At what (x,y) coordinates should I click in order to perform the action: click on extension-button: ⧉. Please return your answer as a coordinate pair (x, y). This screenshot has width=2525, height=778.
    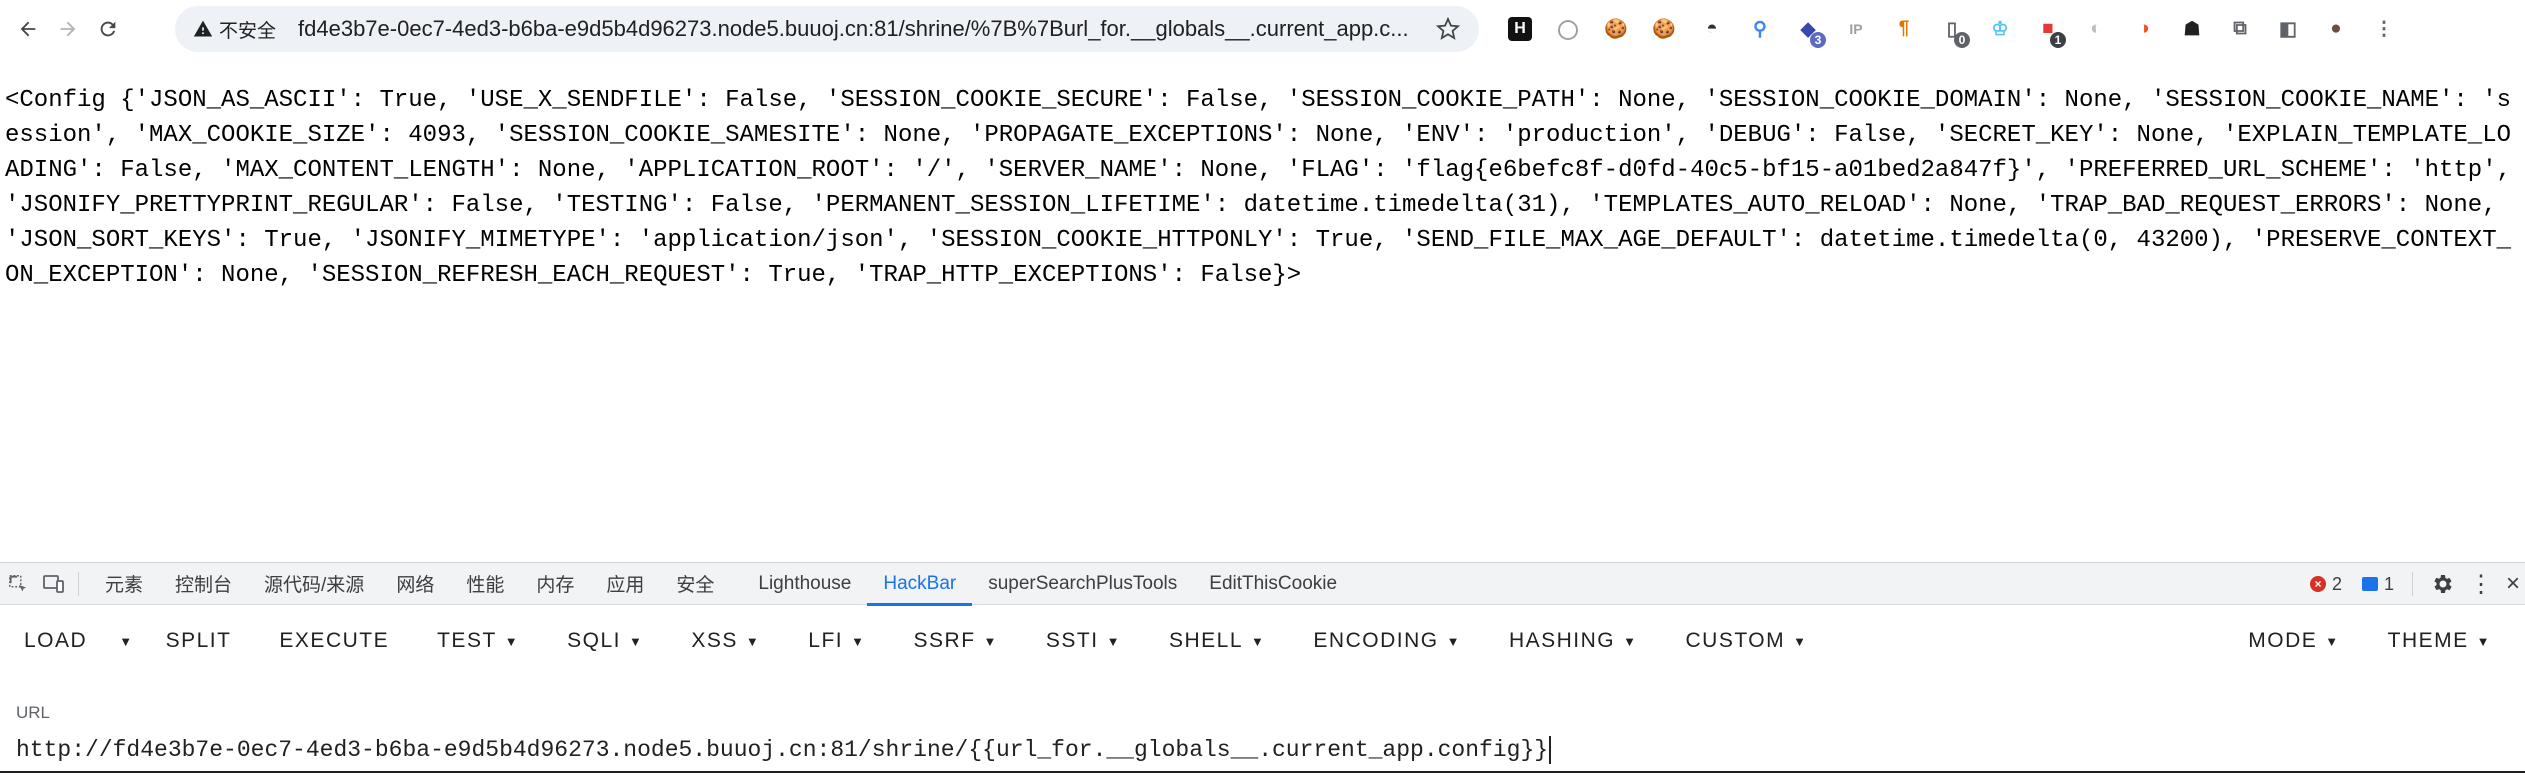
    Looking at the image, I should click on (2240, 29).